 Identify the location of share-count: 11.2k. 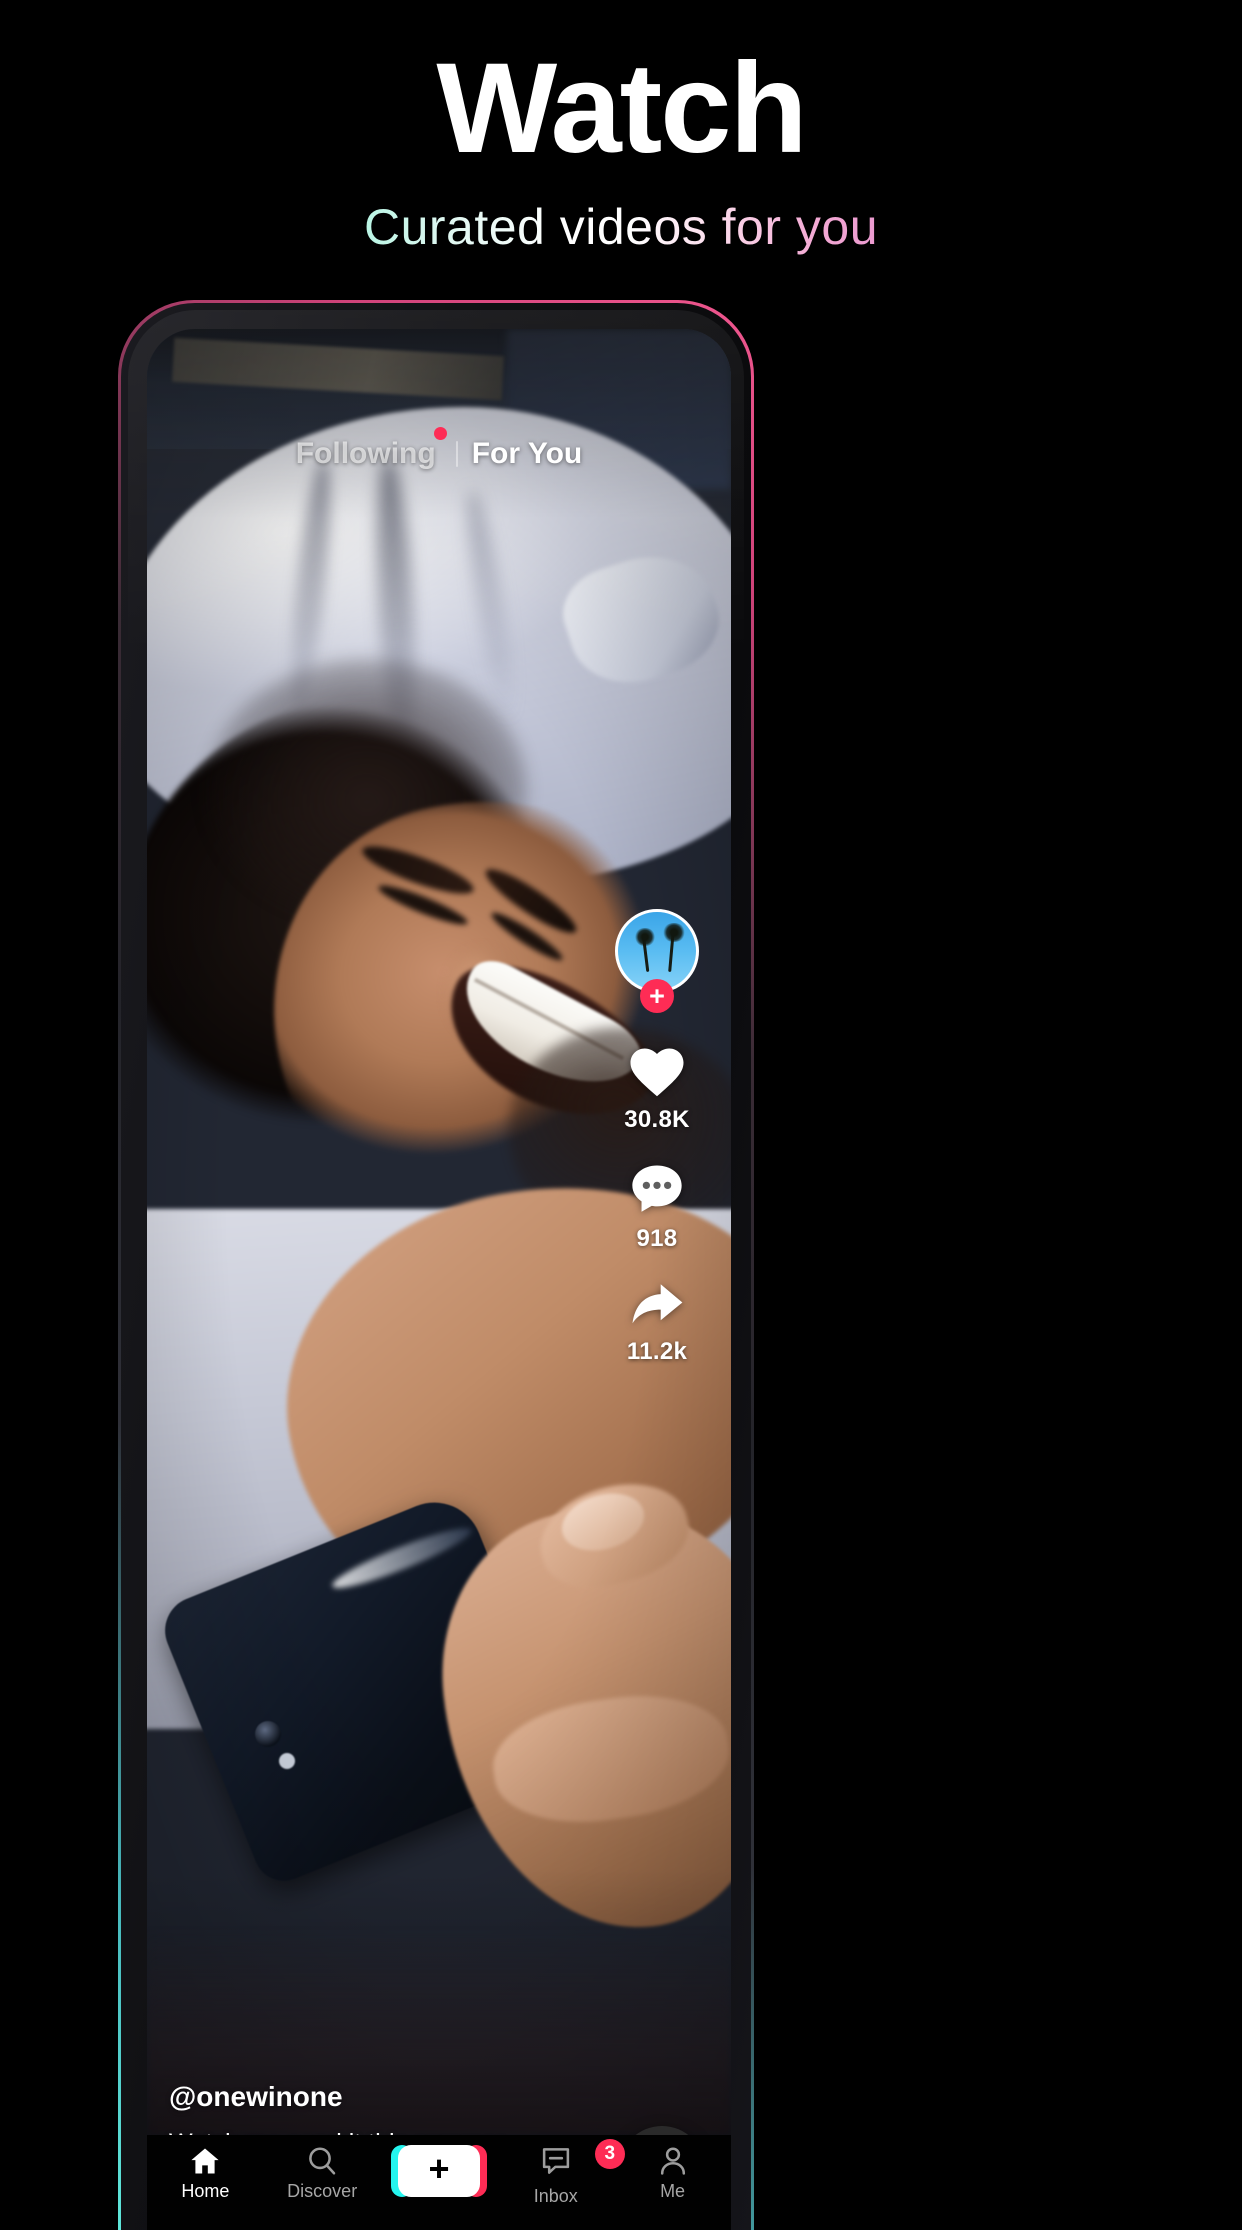
(657, 1351).